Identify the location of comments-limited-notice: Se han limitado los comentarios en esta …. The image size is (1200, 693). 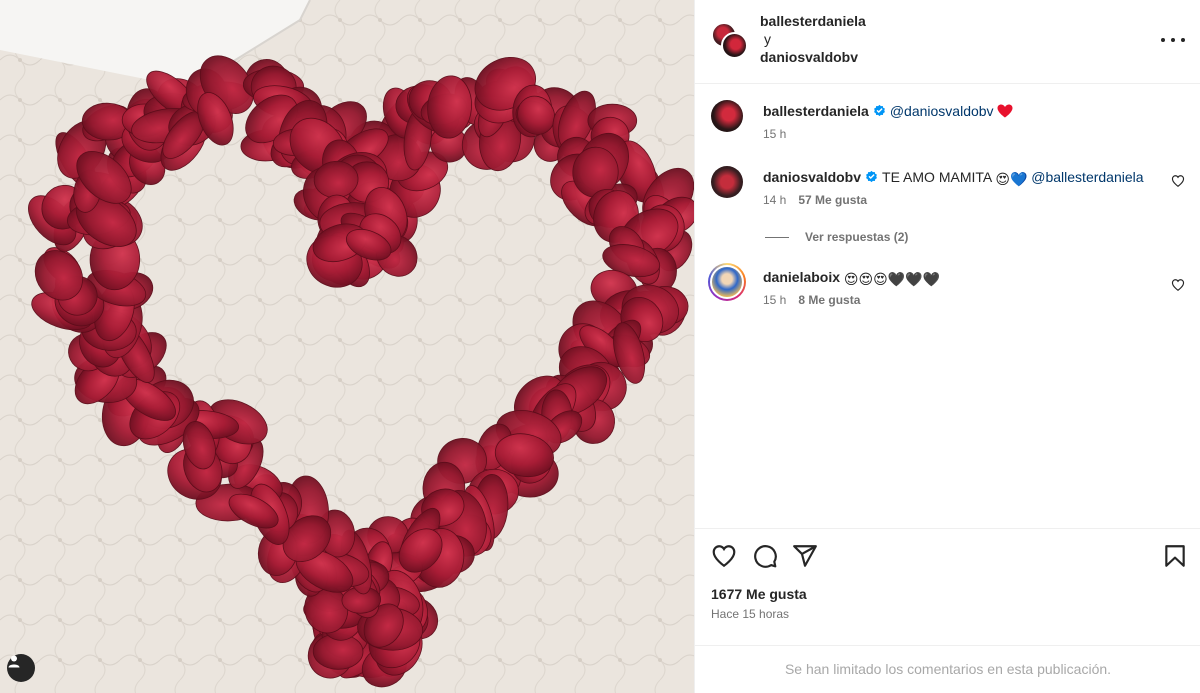
(947, 669).